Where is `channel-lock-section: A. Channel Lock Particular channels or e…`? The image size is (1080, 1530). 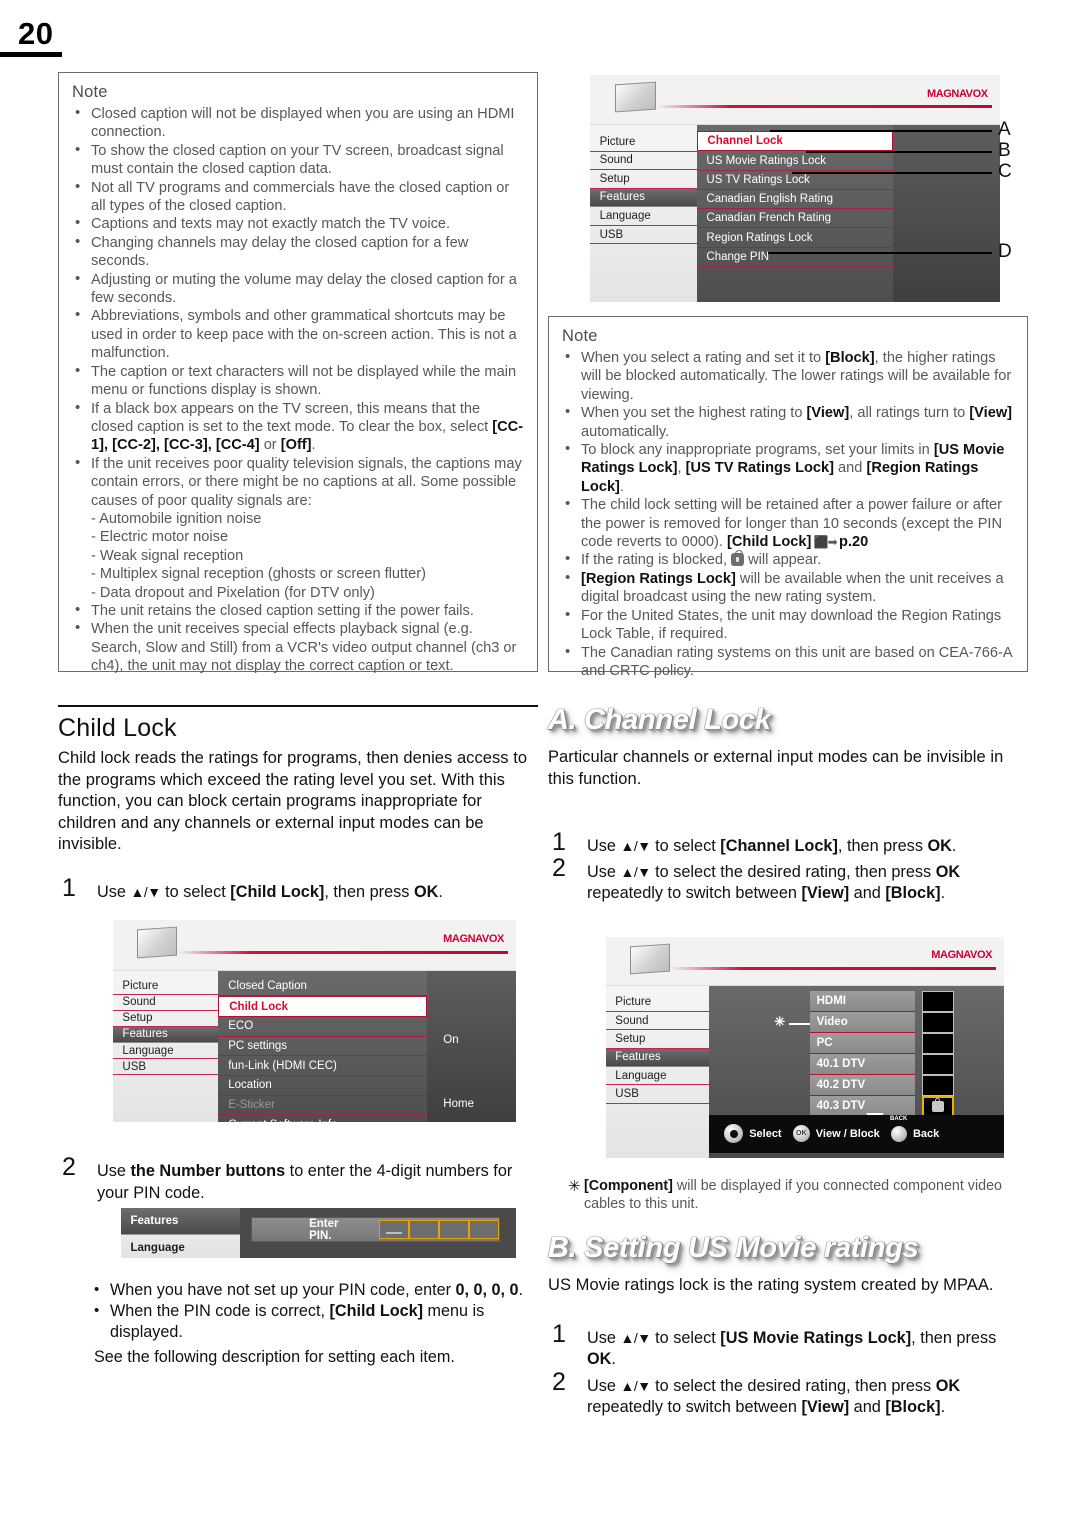
channel-lock-section: A. Channel Lock Particular channels or e… is located at coordinates (788, 804).